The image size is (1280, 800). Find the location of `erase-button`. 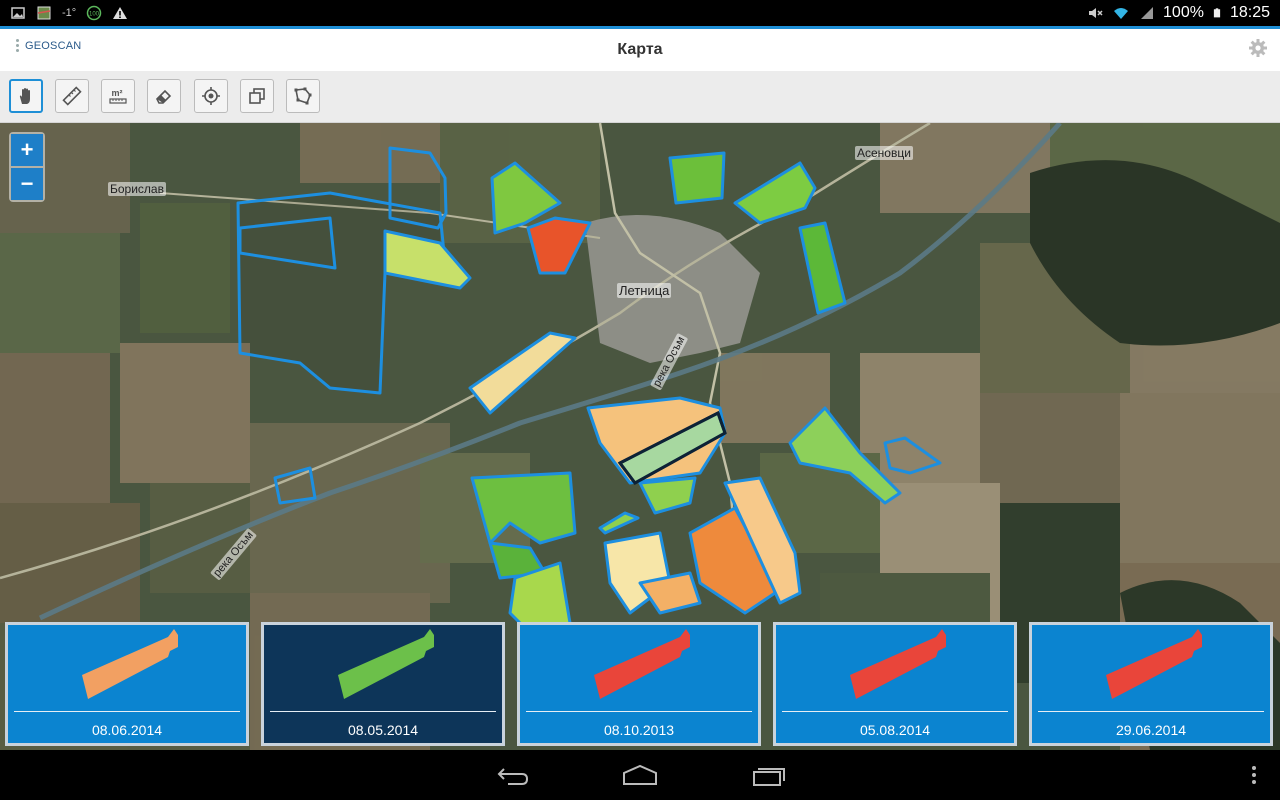

erase-button is located at coordinates (164, 96).